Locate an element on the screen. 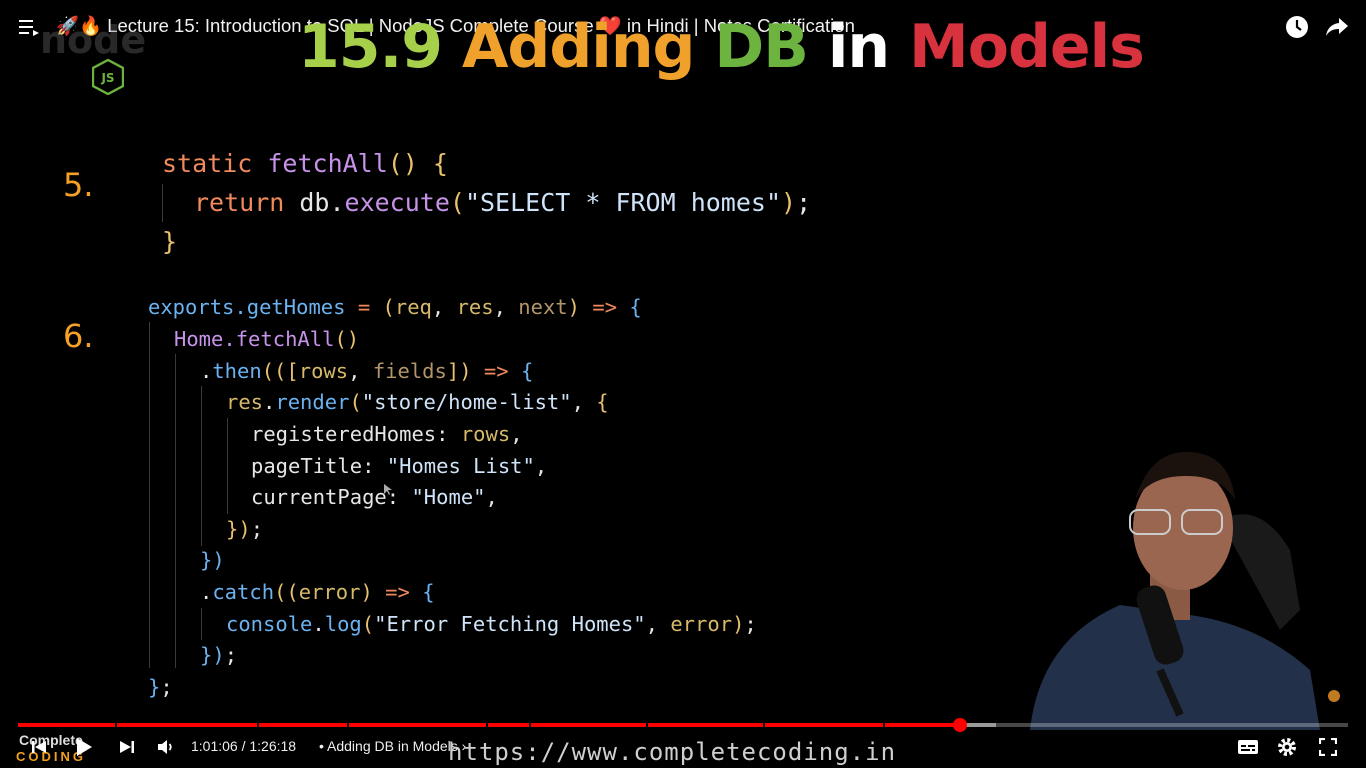  watermark-url: https://www.completecoding.in is located at coordinates (672, 752).